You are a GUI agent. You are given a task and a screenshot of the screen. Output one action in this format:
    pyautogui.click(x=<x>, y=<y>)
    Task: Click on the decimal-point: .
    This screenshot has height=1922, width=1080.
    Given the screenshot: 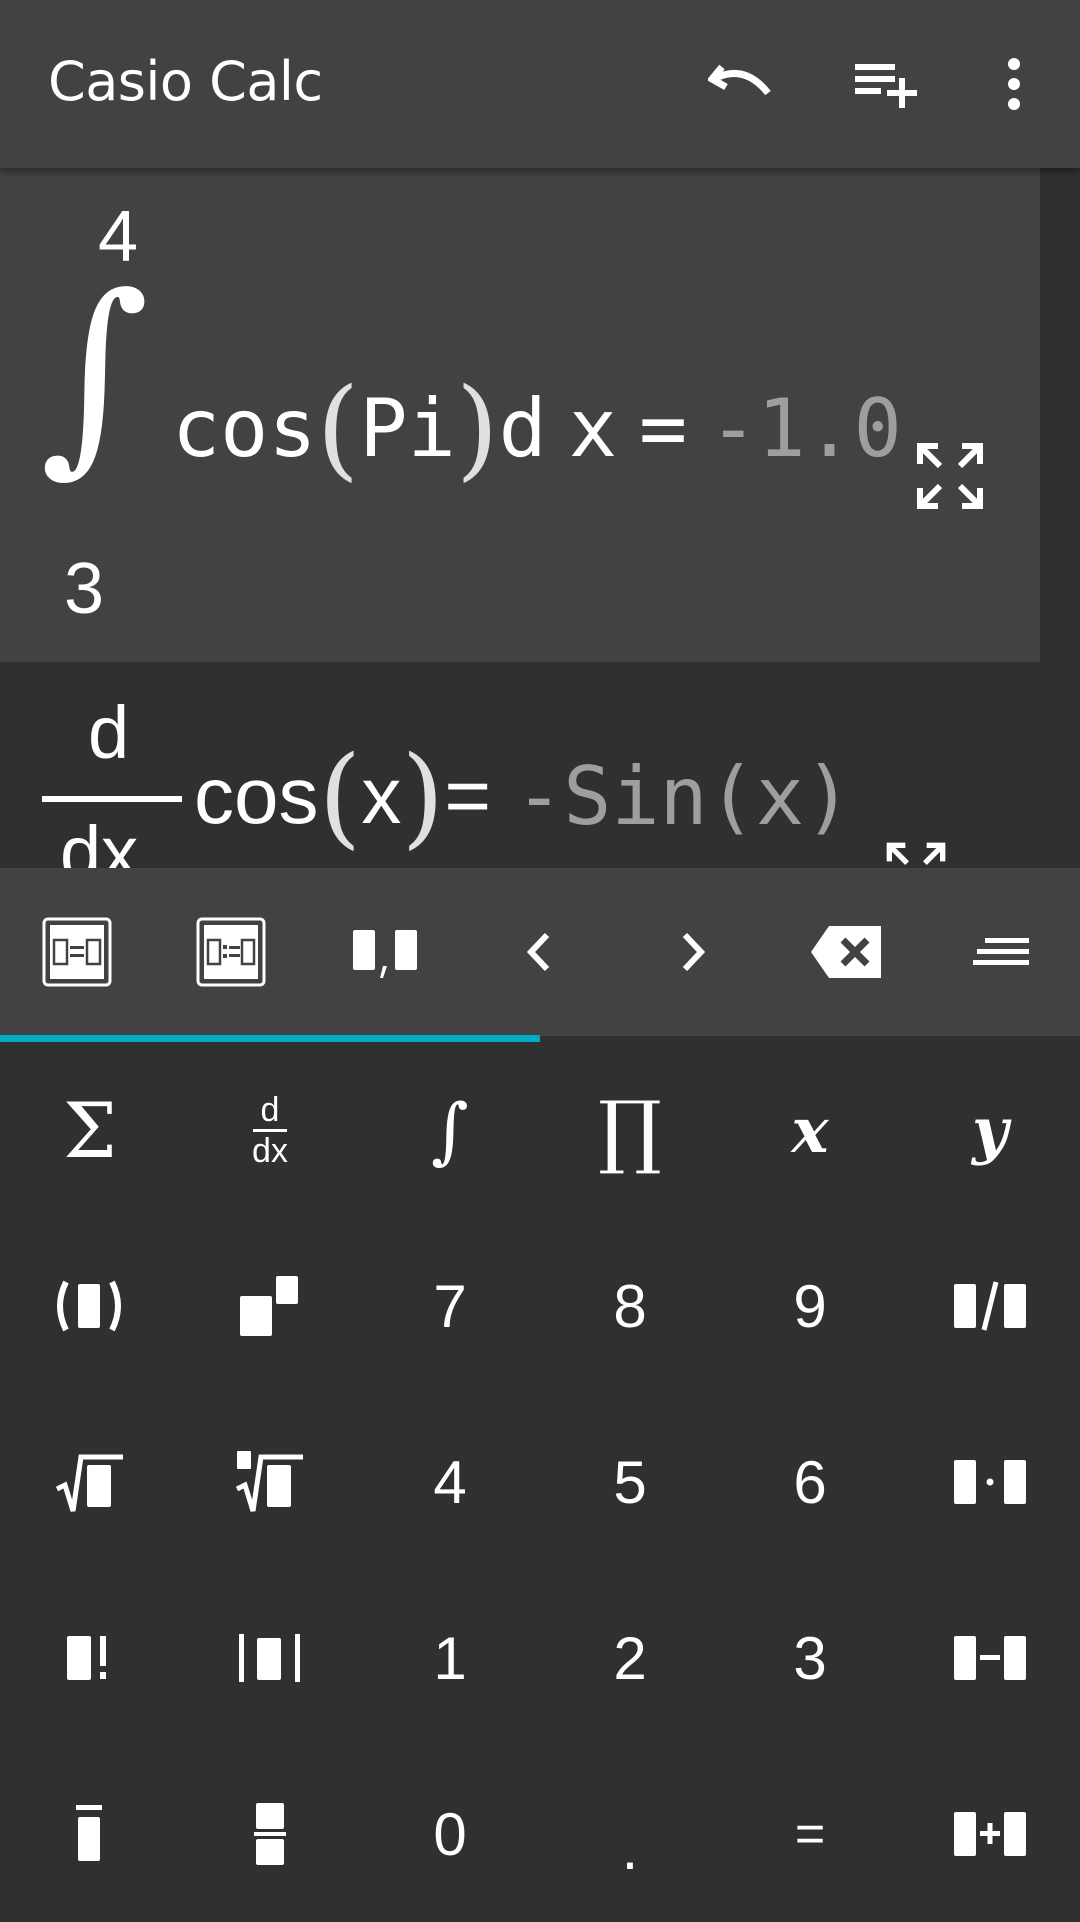 What is the action you would take?
    pyautogui.click(x=630, y=1848)
    